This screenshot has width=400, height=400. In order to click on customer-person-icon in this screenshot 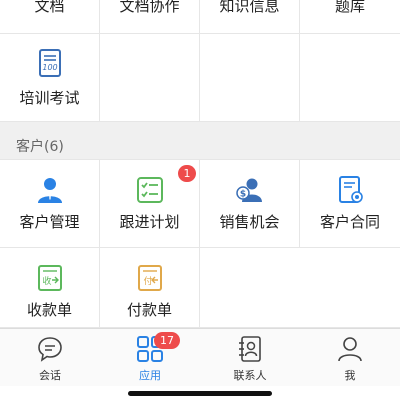, I will do `click(49, 190)`.